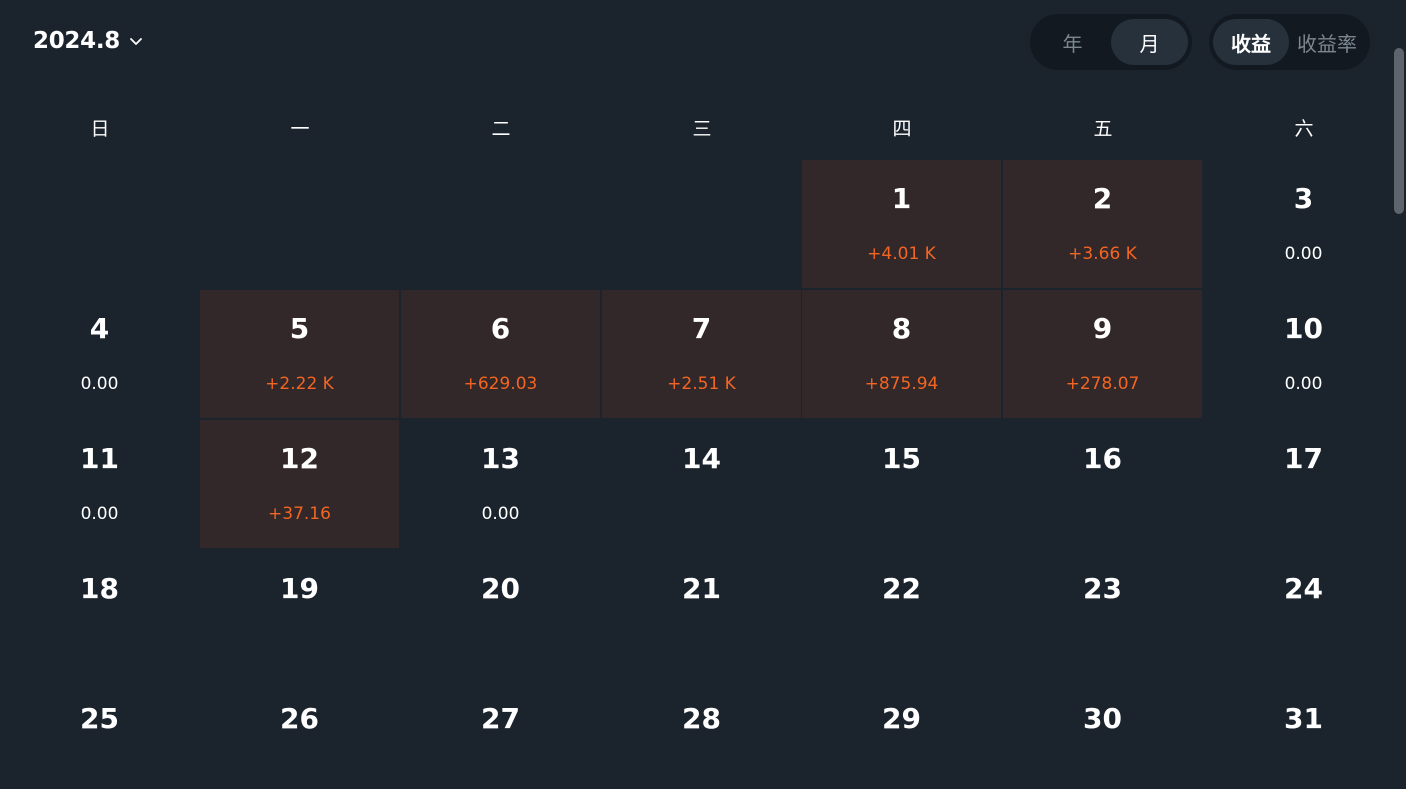  Describe the element at coordinates (1303, 458) in the screenshot. I see `day-number: 17` at that location.